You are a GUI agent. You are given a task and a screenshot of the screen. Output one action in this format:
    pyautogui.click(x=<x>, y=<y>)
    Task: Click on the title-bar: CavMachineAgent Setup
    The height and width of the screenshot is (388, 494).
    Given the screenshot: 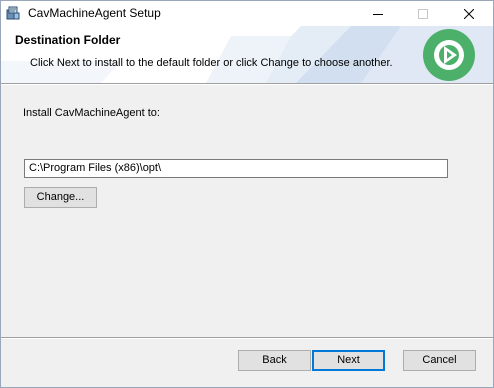 What is the action you would take?
    pyautogui.click(x=247, y=13)
    